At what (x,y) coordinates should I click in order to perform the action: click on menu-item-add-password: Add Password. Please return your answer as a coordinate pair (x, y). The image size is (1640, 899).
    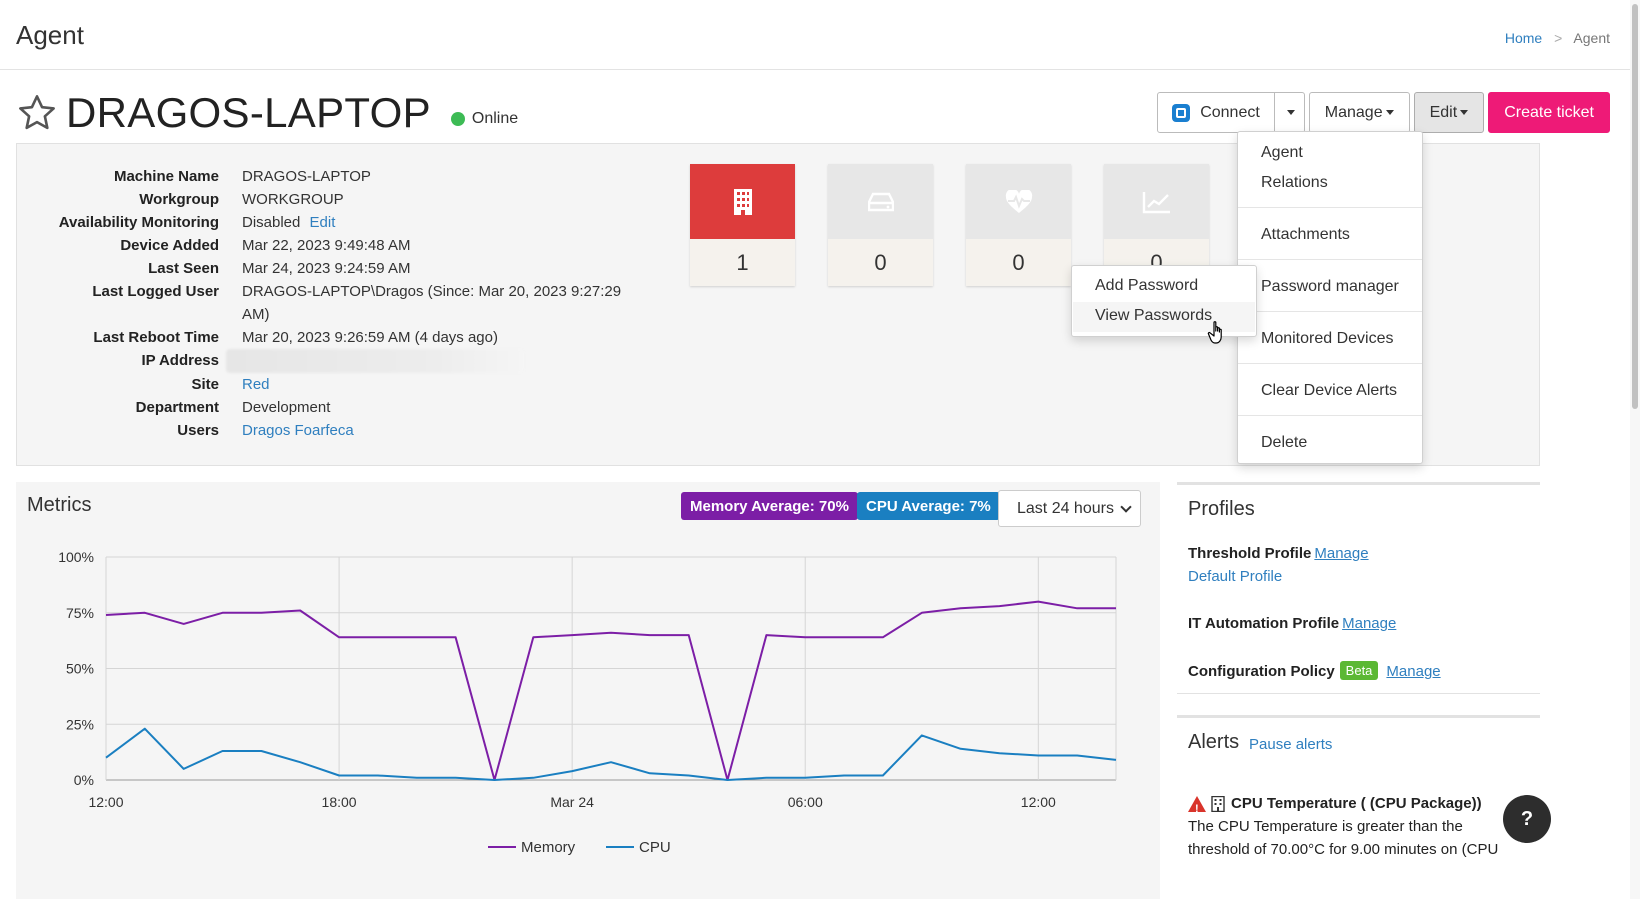
    Looking at the image, I should click on (1146, 286).